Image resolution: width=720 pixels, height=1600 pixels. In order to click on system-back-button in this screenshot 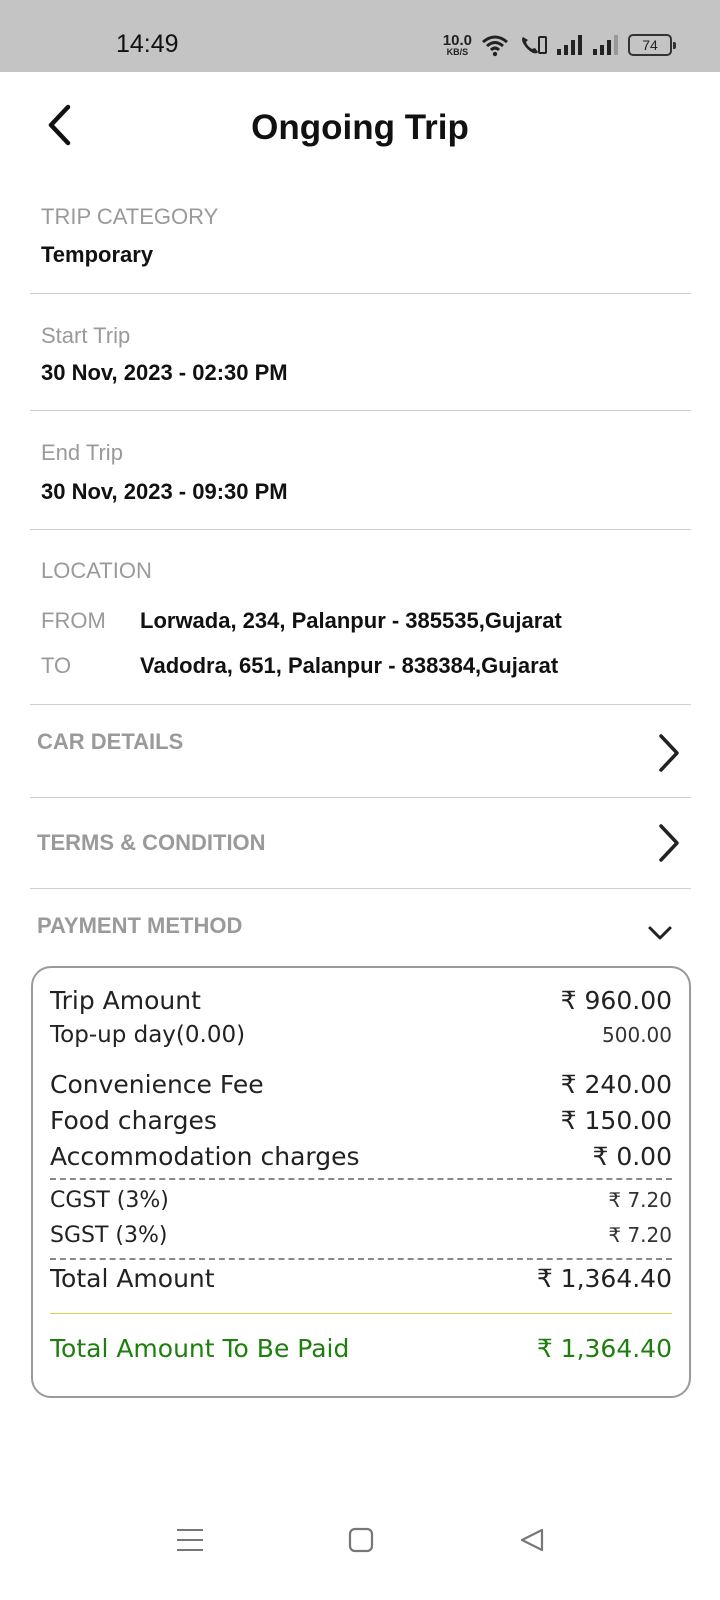, I will do `click(532, 1540)`.